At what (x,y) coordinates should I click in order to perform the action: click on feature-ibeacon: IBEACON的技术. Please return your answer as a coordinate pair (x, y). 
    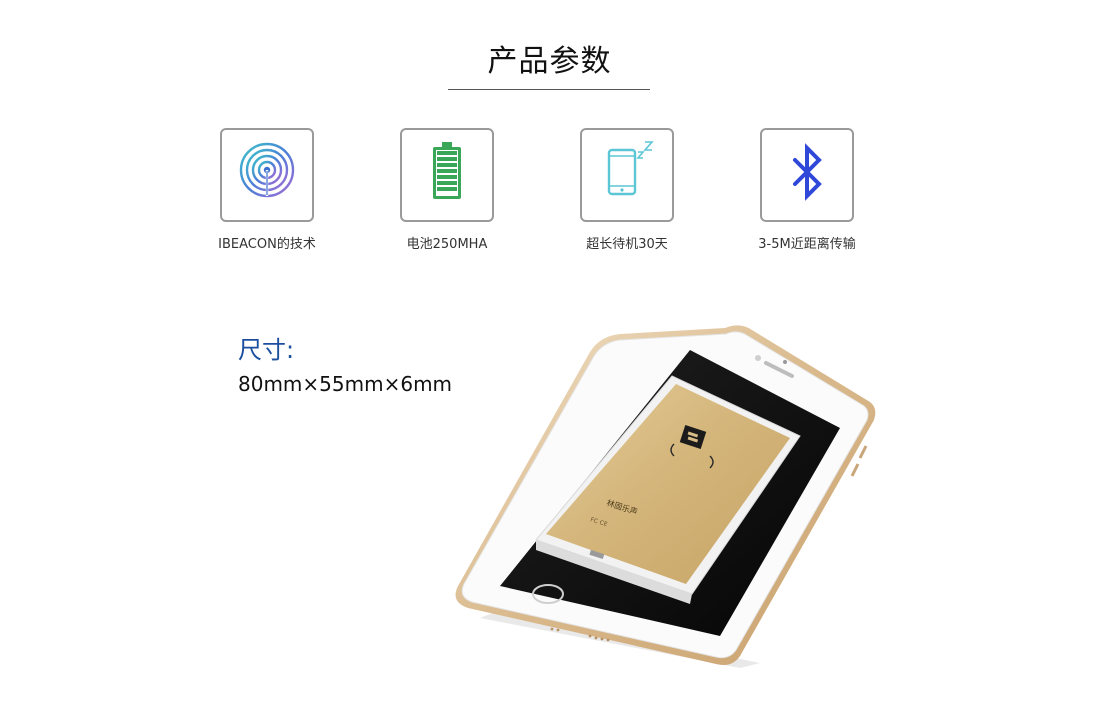
    Looking at the image, I should click on (267, 190).